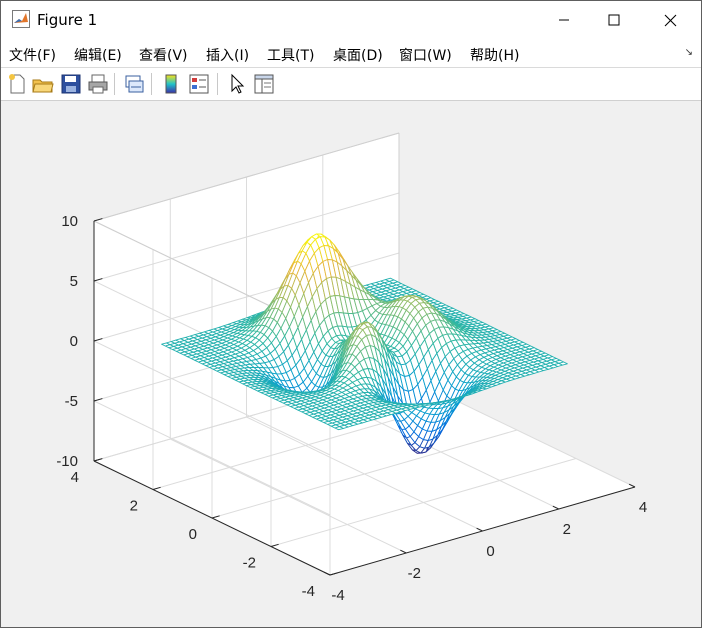 The height and width of the screenshot is (628, 702). Describe the element at coordinates (264, 84) in the screenshot. I see `property-inspector-icon` at that location.